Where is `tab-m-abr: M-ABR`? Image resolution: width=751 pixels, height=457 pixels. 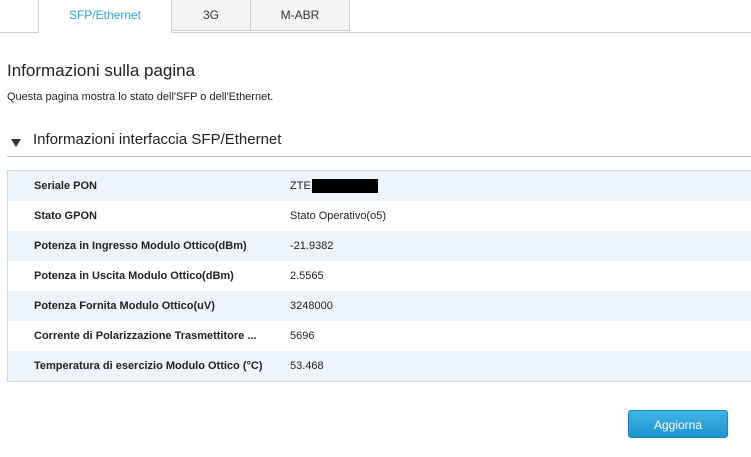
tab-m-abr: M-ABR is located at coordinates (300, 15).